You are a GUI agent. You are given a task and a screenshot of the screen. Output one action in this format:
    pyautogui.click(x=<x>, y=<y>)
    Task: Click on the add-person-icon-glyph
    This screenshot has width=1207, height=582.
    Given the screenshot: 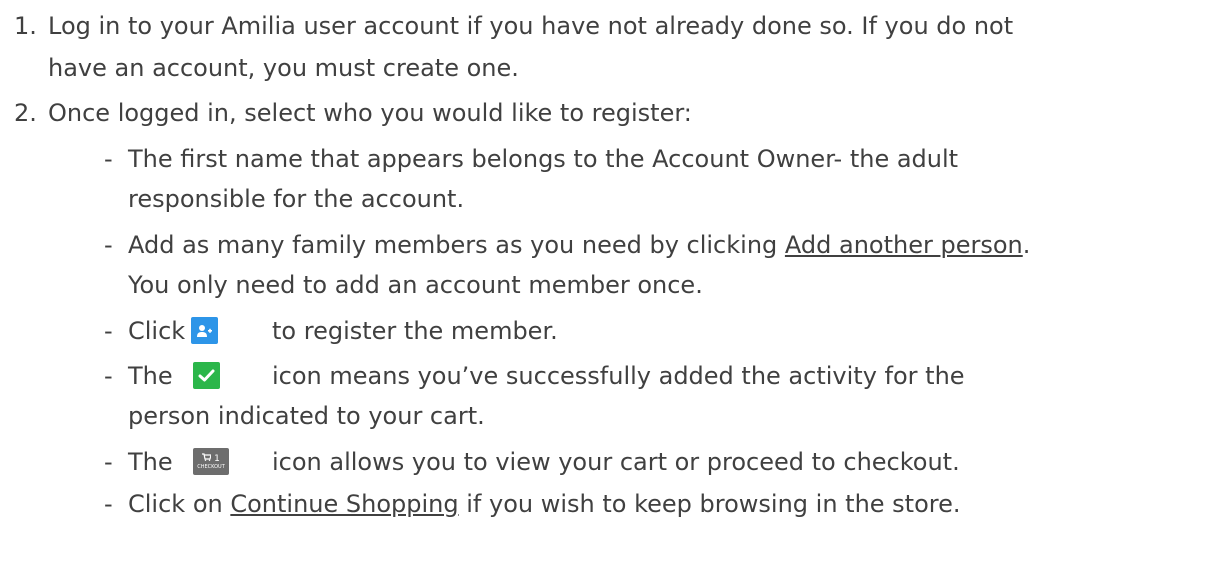 What is the action you would take?
    pyautogui.click(x=204, y=330)
    